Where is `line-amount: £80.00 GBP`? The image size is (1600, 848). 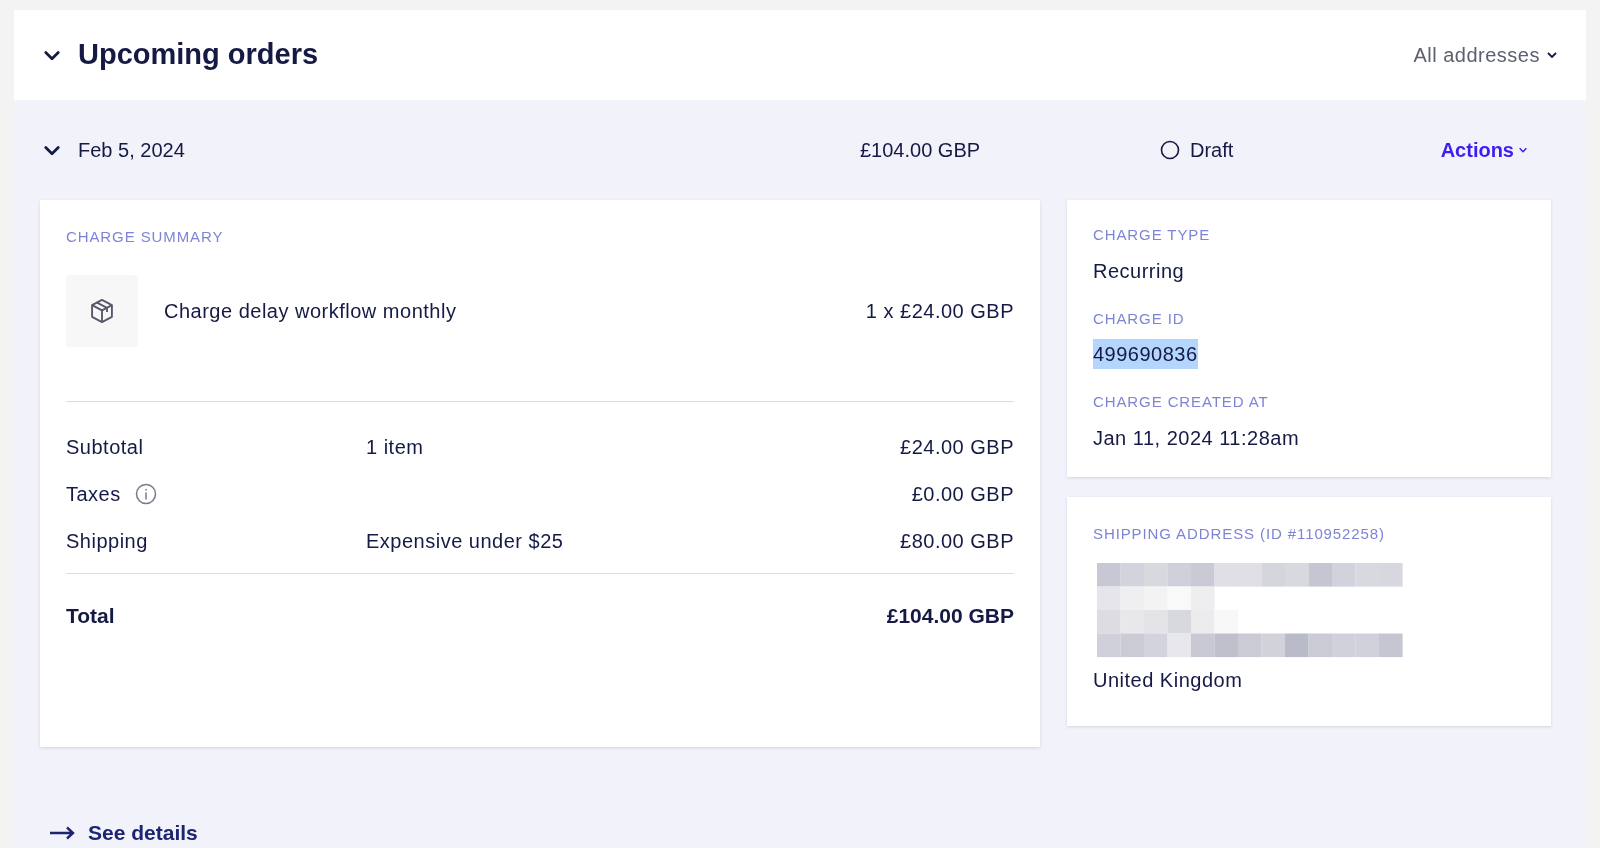
line-amount: £80.00 GBP is located at coordinates (957, 541).